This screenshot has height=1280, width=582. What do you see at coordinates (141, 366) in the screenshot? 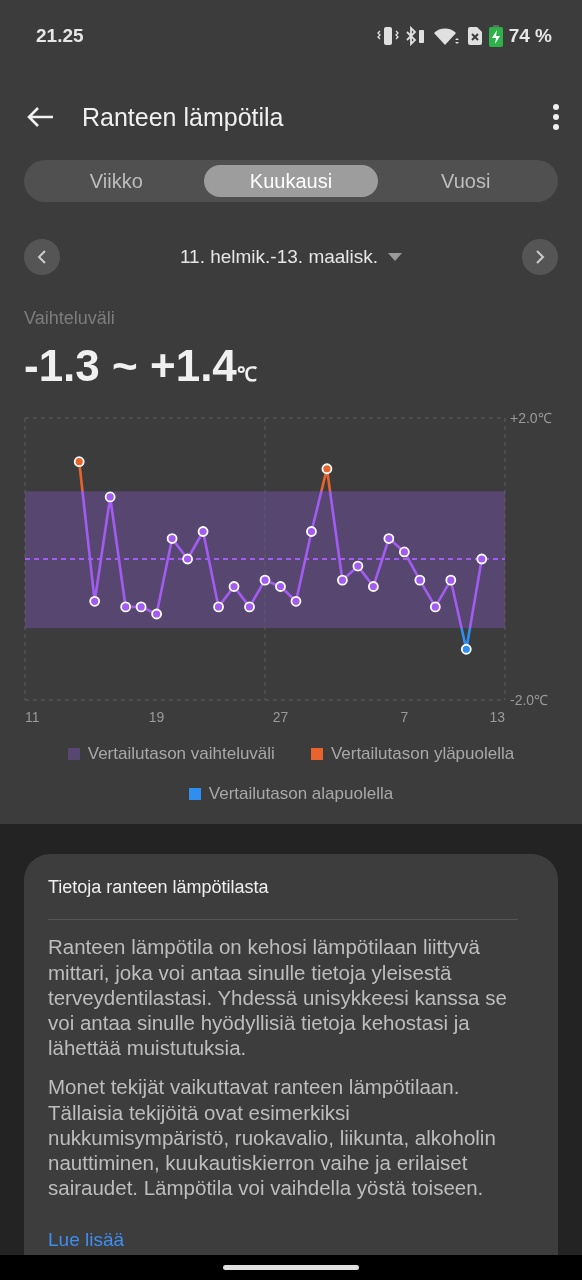
I see `range-value: -1.3 ~ +1.4℃` at bounding box center [141, 366].